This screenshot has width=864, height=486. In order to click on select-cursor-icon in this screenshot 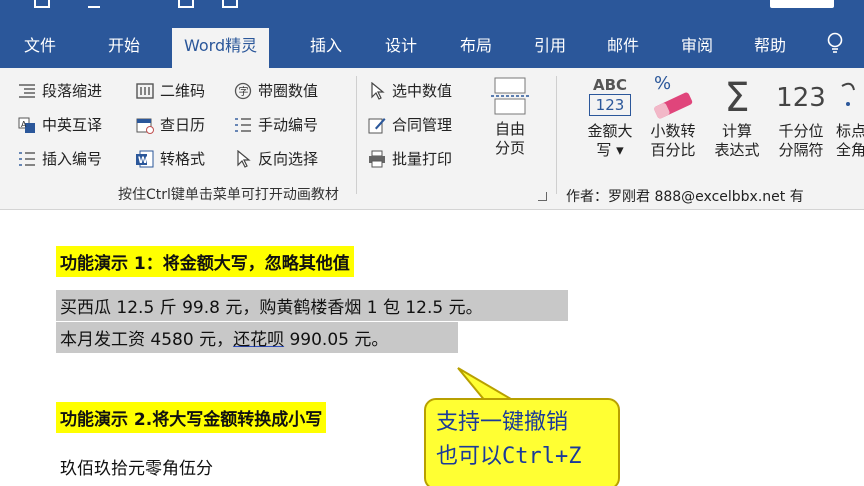, I will do `click(378, 90)`.